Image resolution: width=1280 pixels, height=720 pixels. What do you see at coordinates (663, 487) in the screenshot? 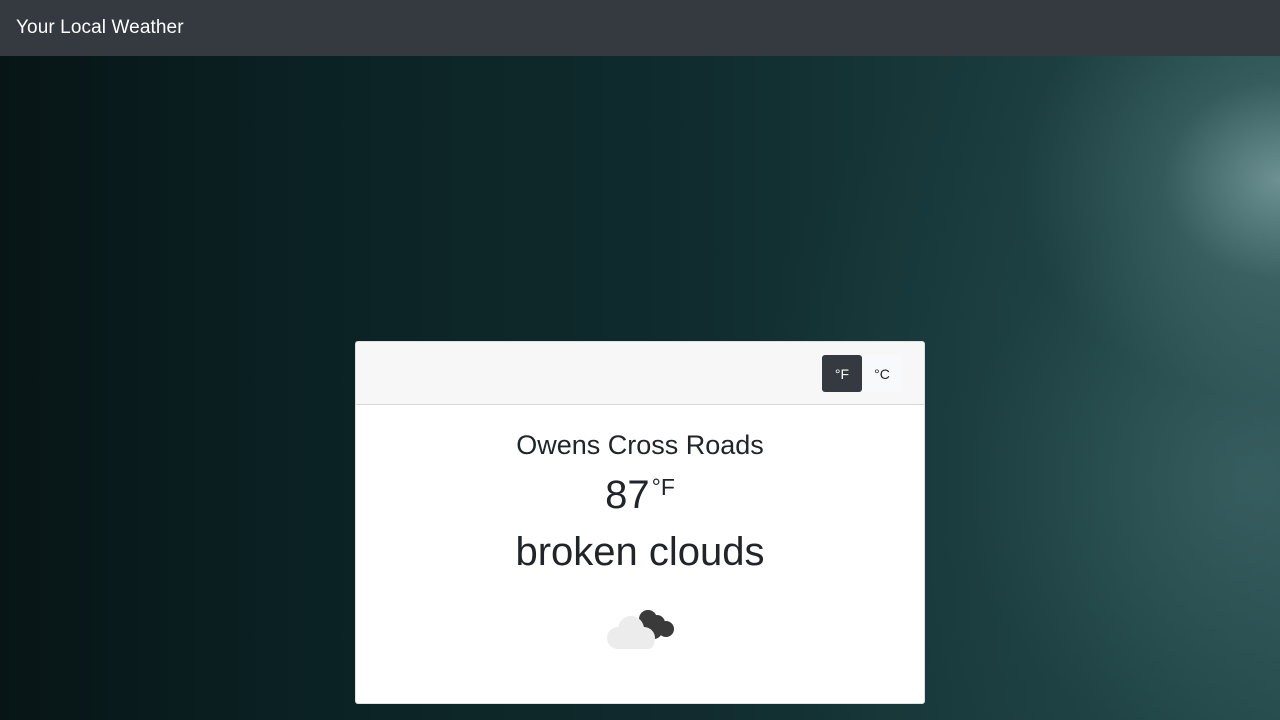
I see `temperature-unit: °F` at bounding box center [663, 487].